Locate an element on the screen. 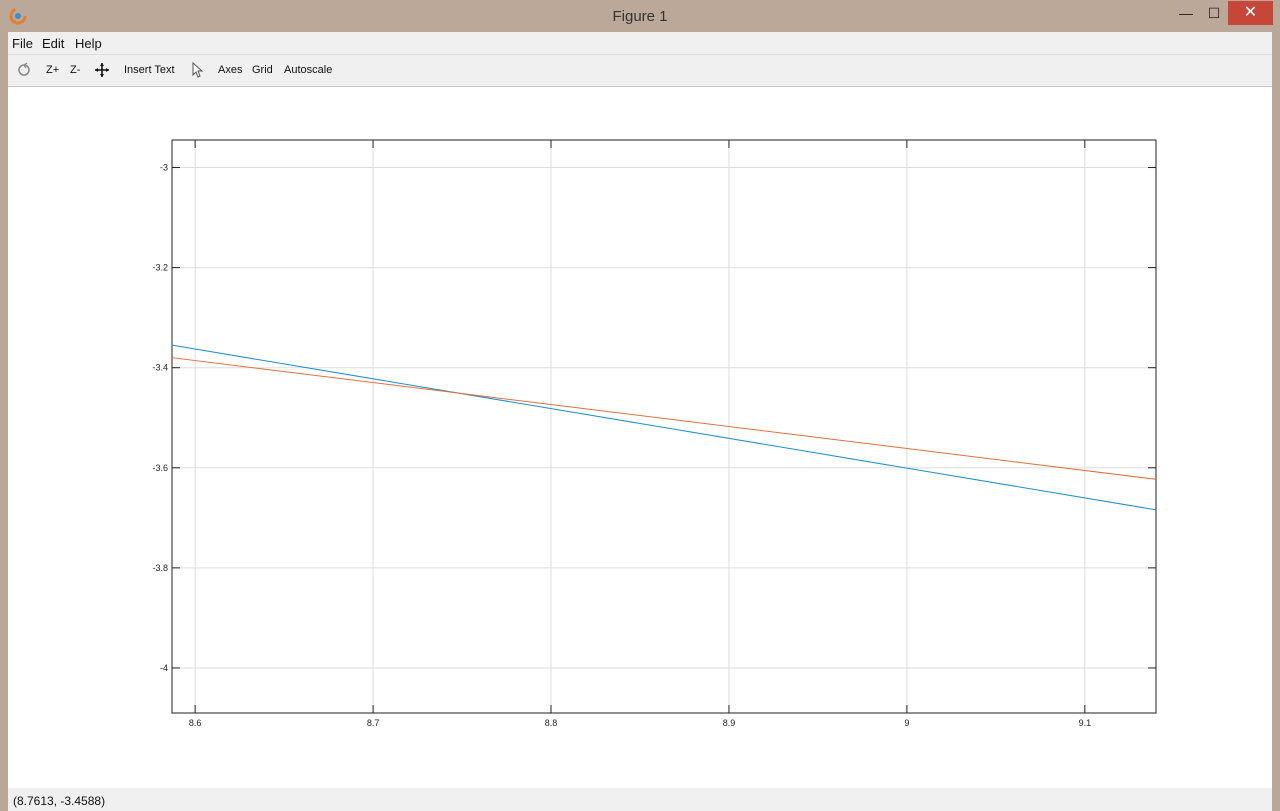  x-tick-label: 9.1 is located at coordinates (1085, 723).